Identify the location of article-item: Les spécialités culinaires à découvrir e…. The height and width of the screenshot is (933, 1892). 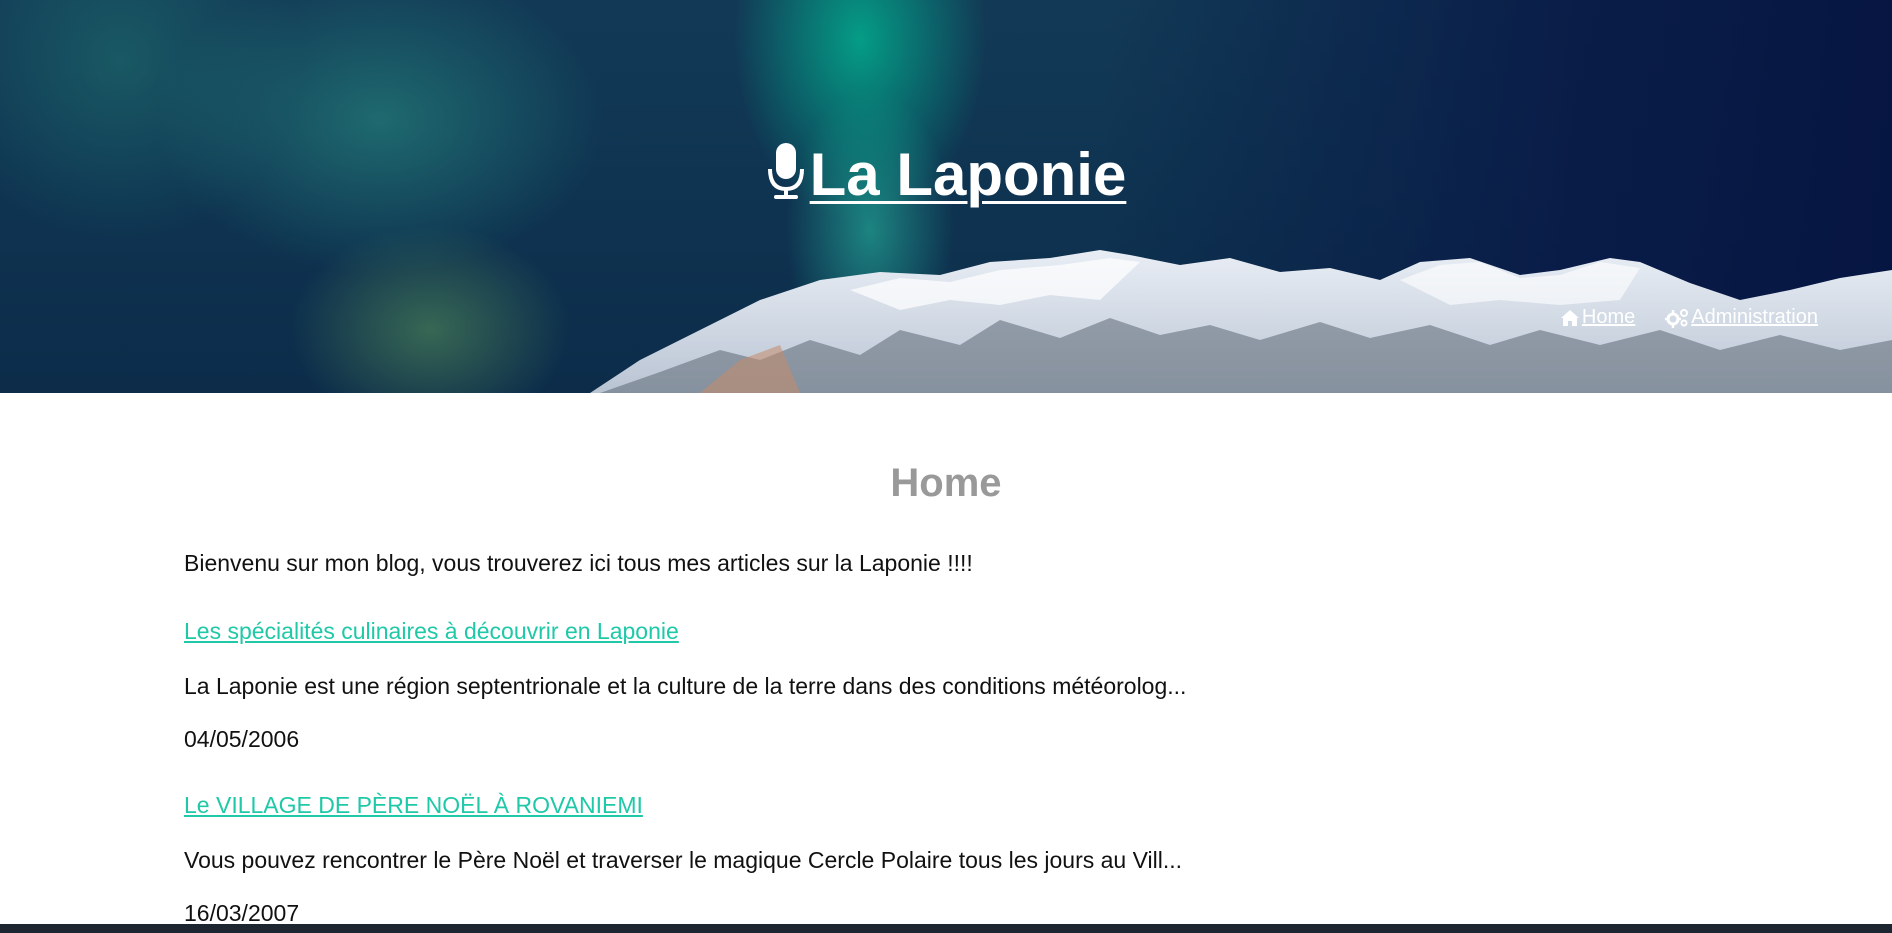
(934, 685).